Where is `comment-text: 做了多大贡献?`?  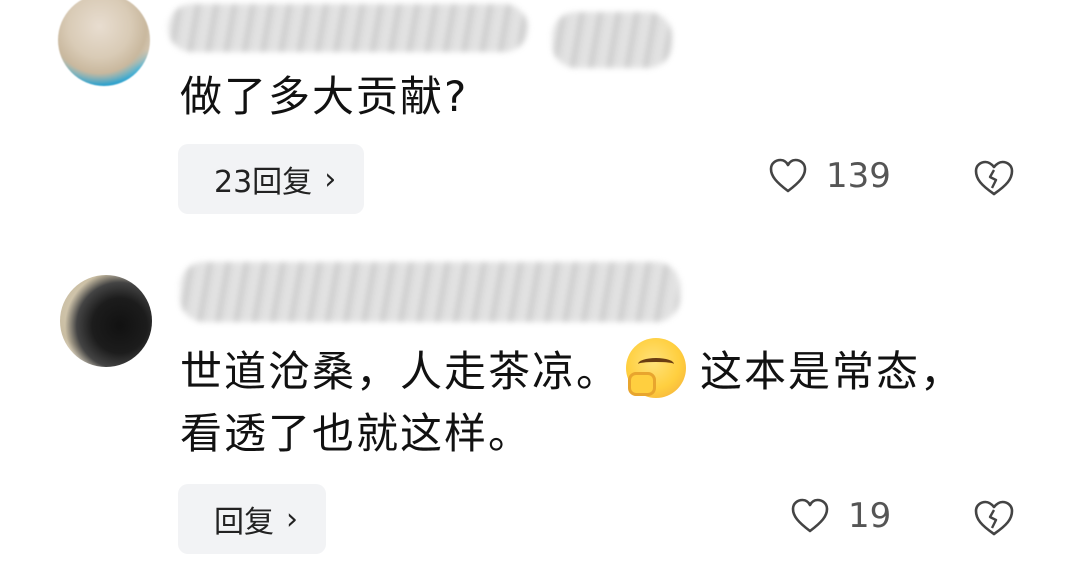
comment-text: 做了多大贡献? is located at coordinates (324, 97).